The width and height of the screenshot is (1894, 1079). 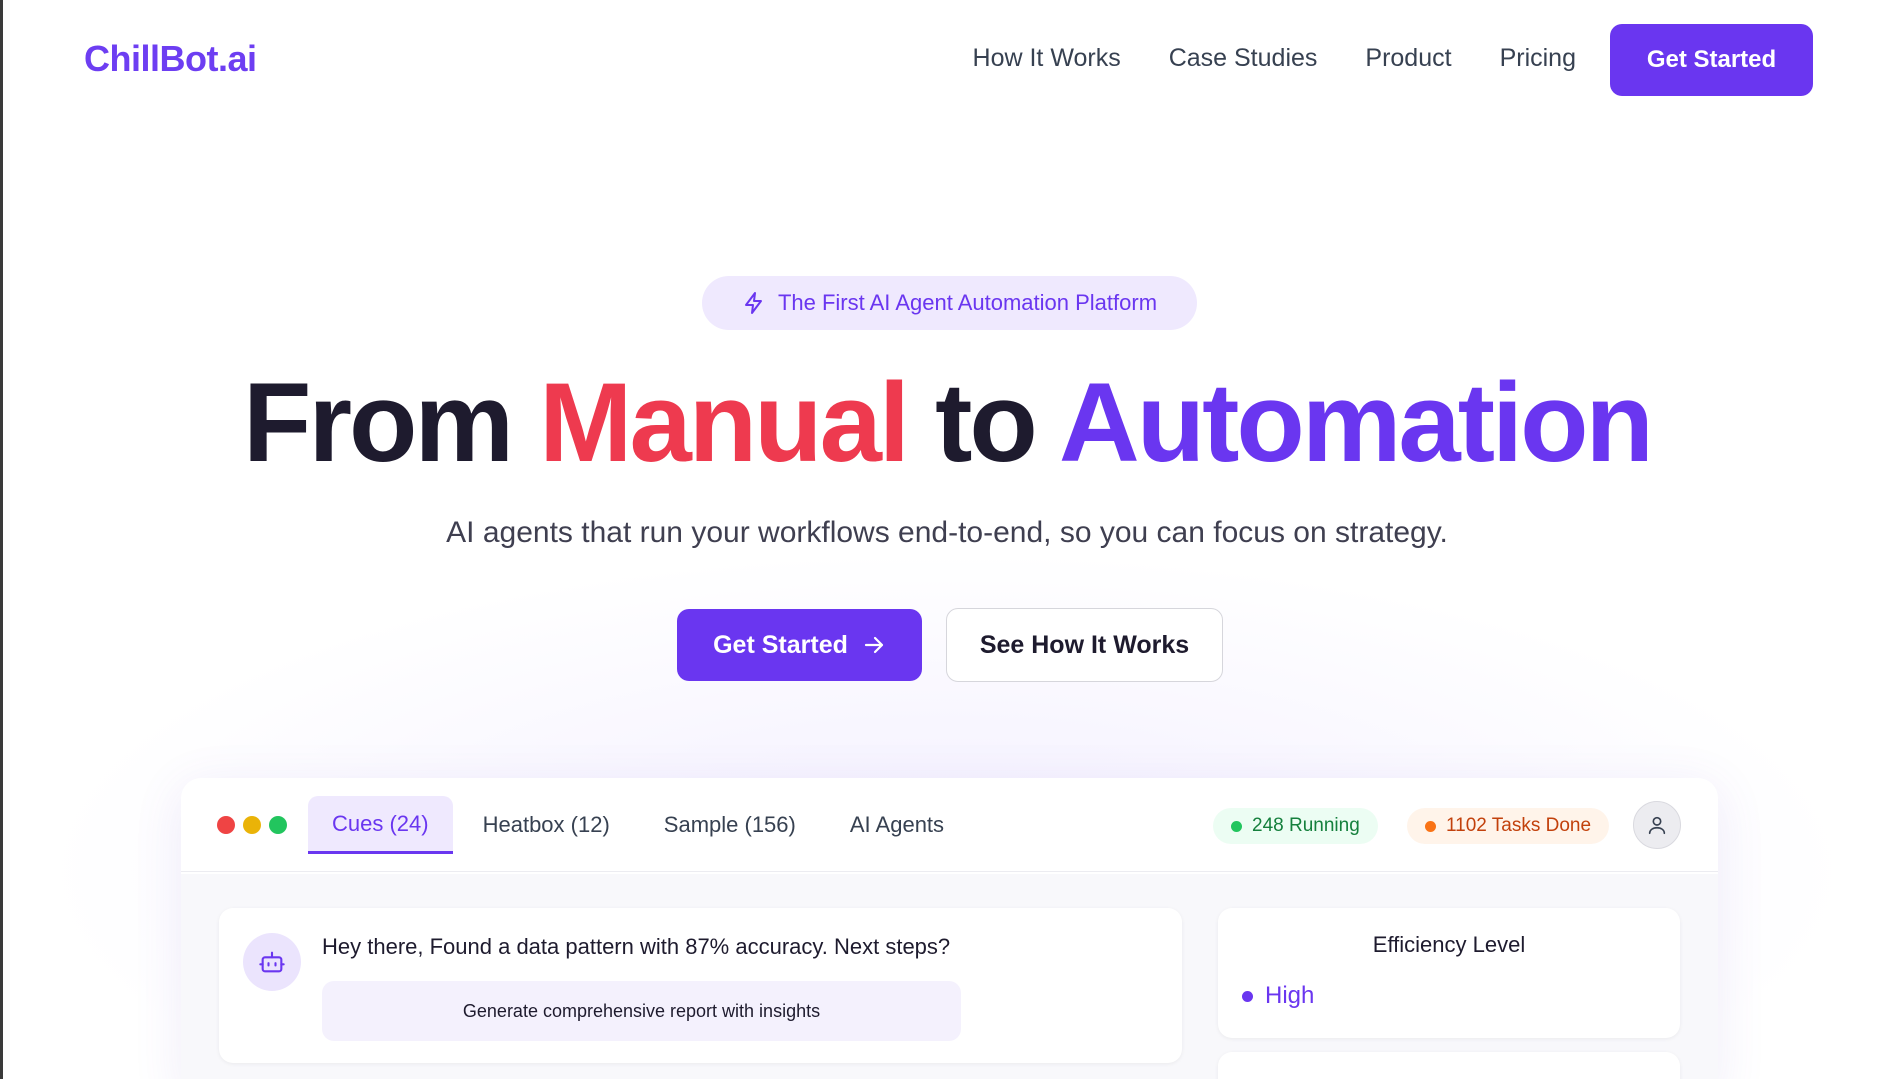 What do you see at coordinates (226, 825) in the screenshot?
I see `close-dot` at bounding box center [226, 825].